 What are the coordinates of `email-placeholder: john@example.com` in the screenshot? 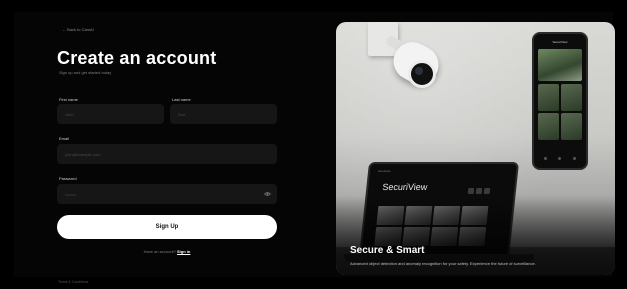 It's located at (83, 154).